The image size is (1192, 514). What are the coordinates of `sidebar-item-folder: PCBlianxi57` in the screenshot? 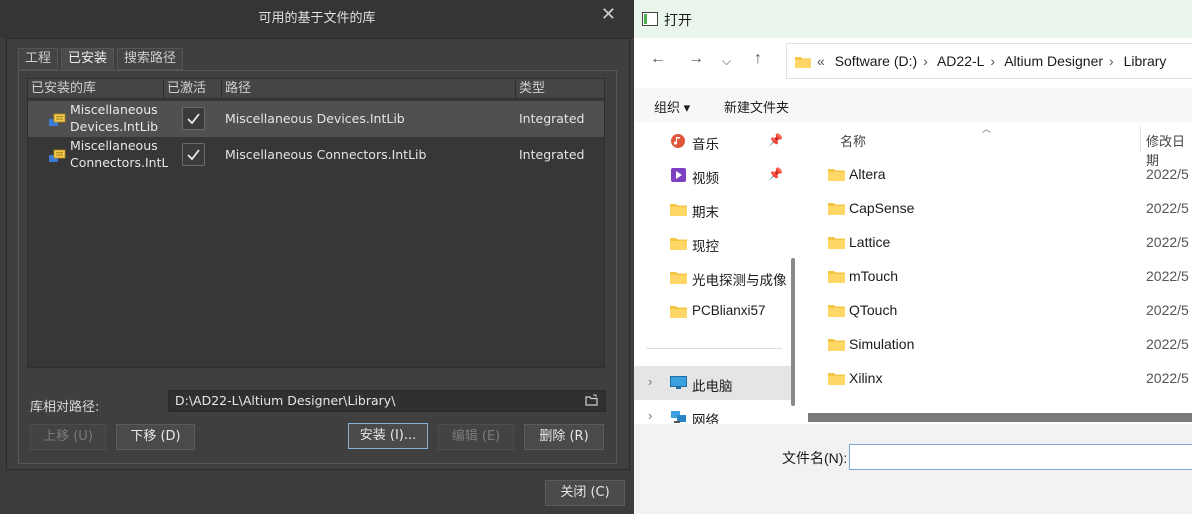 It's located at (714, 311).